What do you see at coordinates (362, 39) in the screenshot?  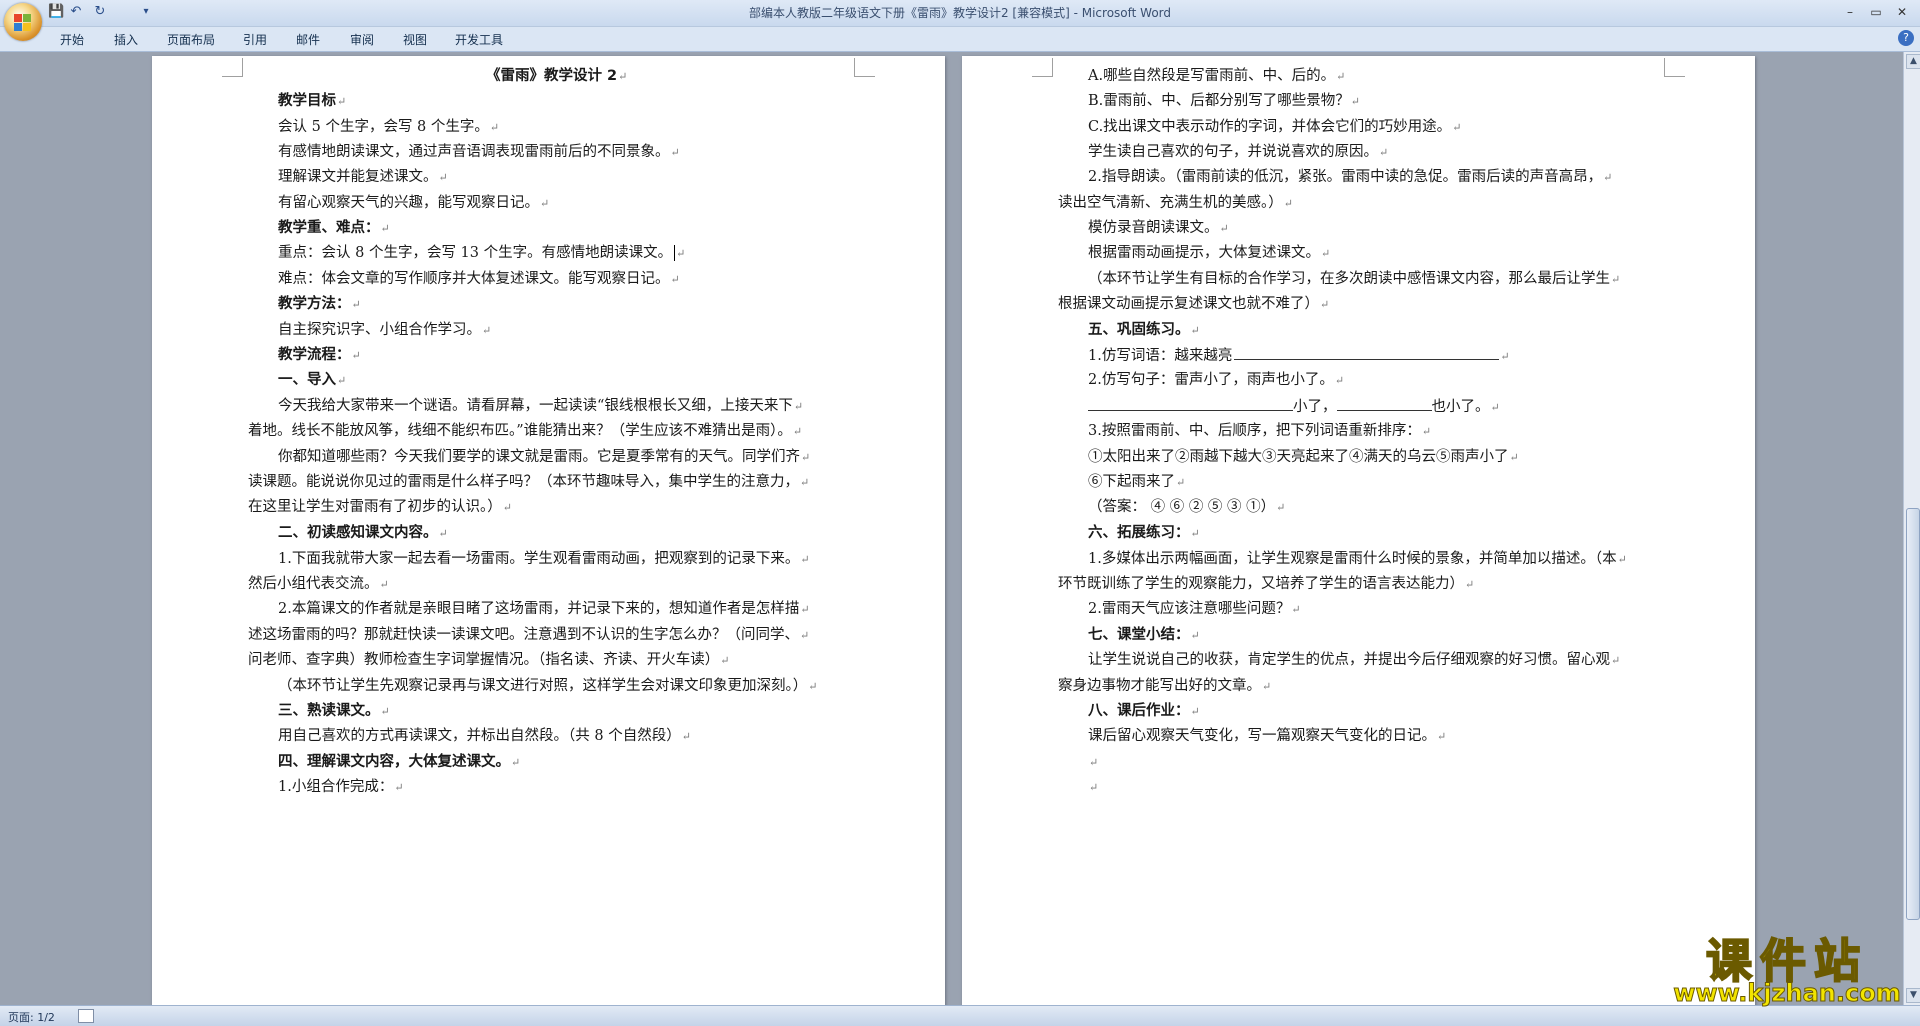 I see `tab-review: 审阅` at bounding box center [362, 39].